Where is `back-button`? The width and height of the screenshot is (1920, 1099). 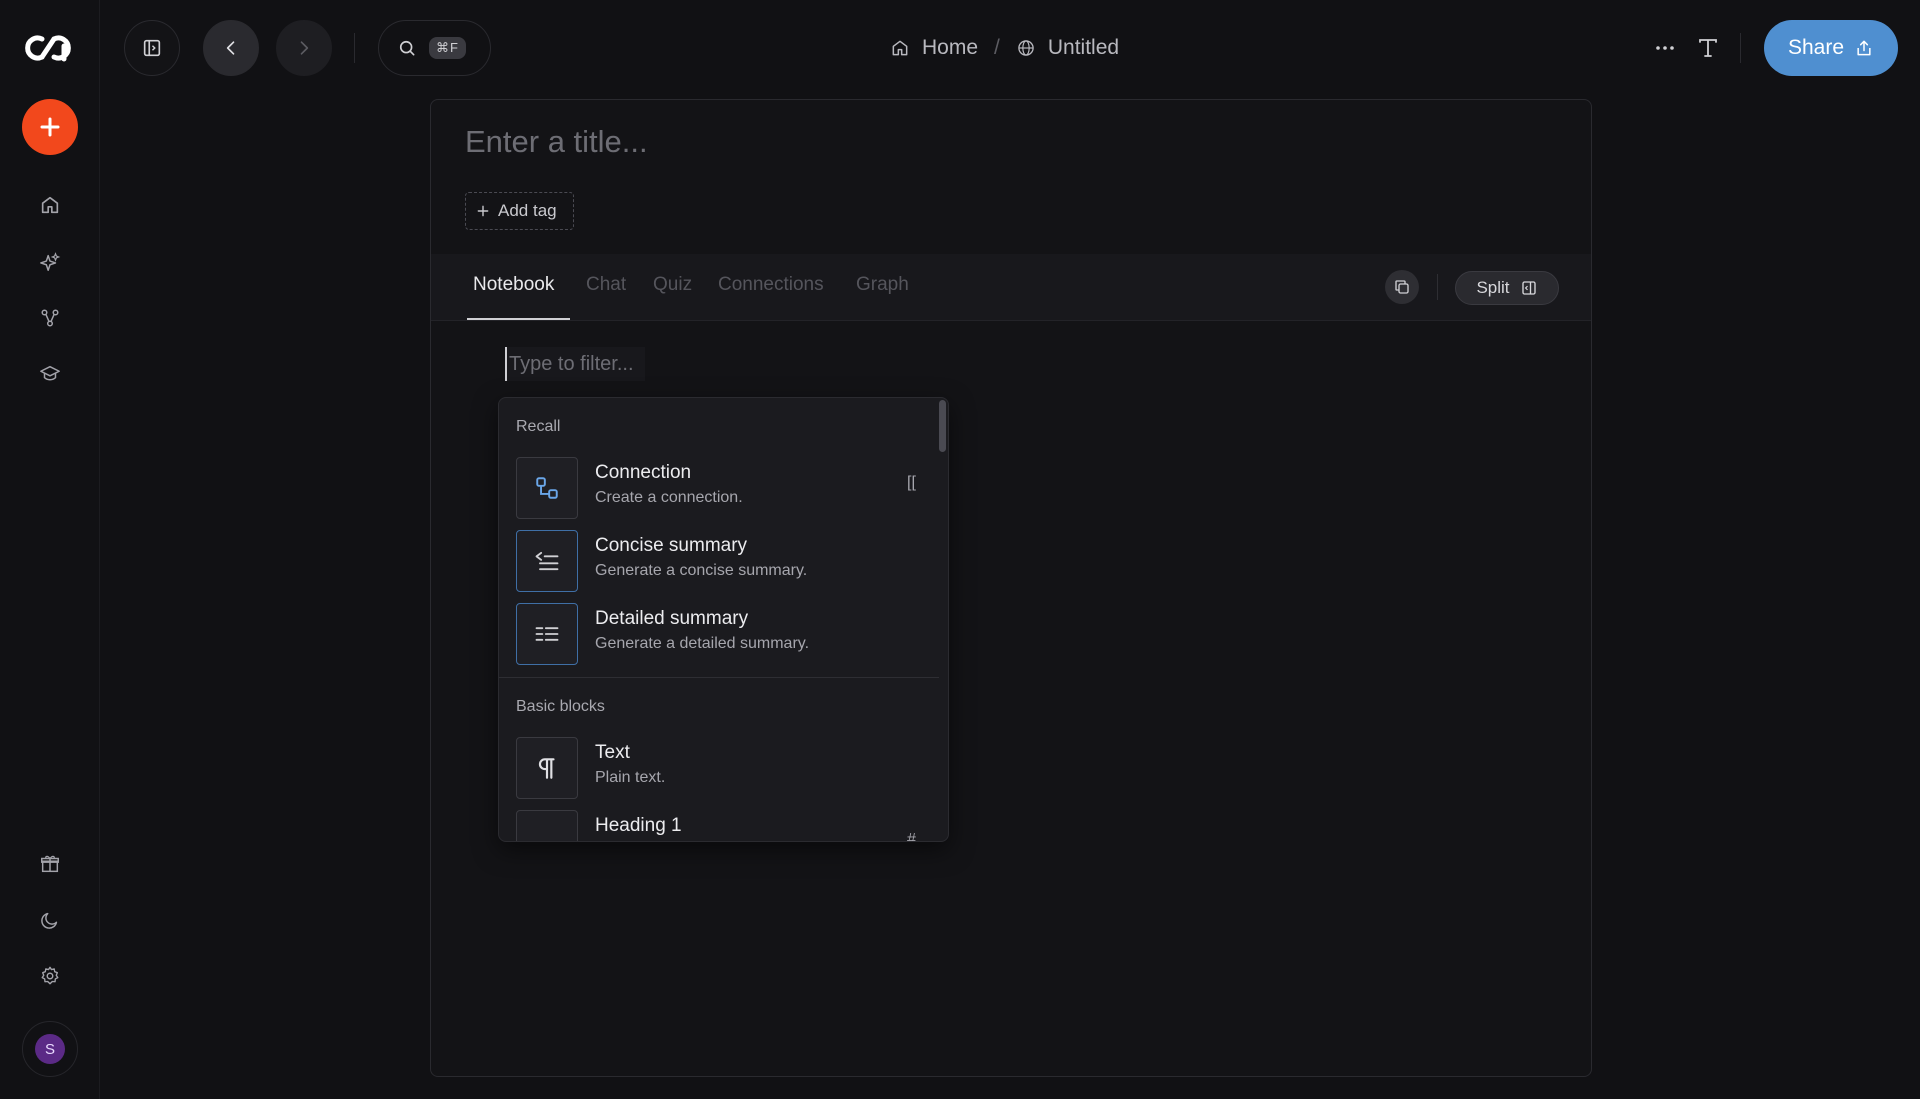 back-button is located at coordinates (231, 48).